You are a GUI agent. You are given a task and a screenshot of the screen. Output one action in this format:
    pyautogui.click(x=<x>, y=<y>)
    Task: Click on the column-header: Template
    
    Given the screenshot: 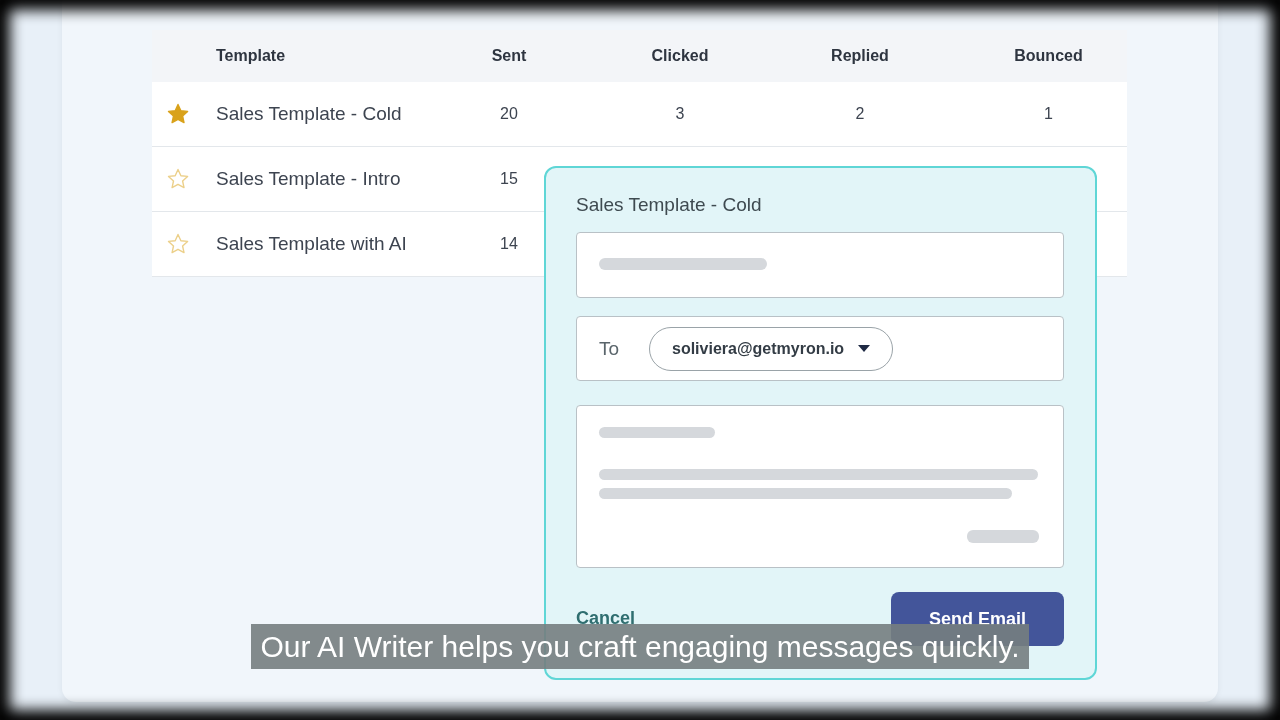 What is the action you would take?
    pyautogui.click(x=250, y=55)
    